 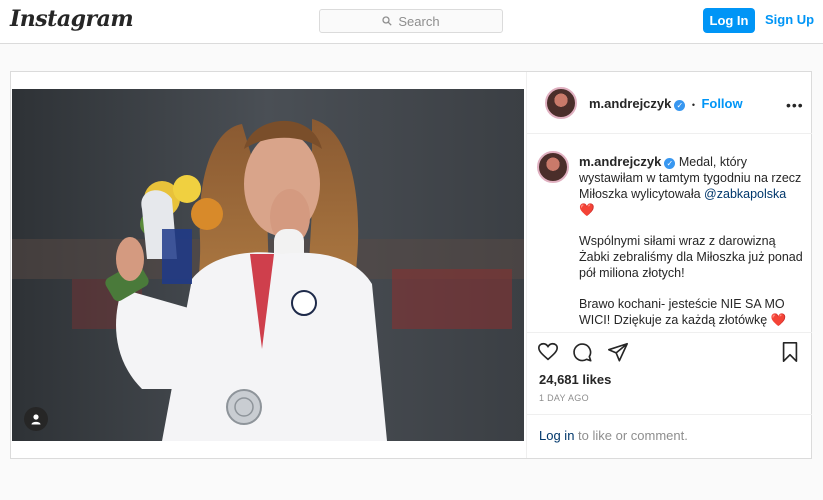 I want to click on search-input: Search, so click(x=411, y=21).